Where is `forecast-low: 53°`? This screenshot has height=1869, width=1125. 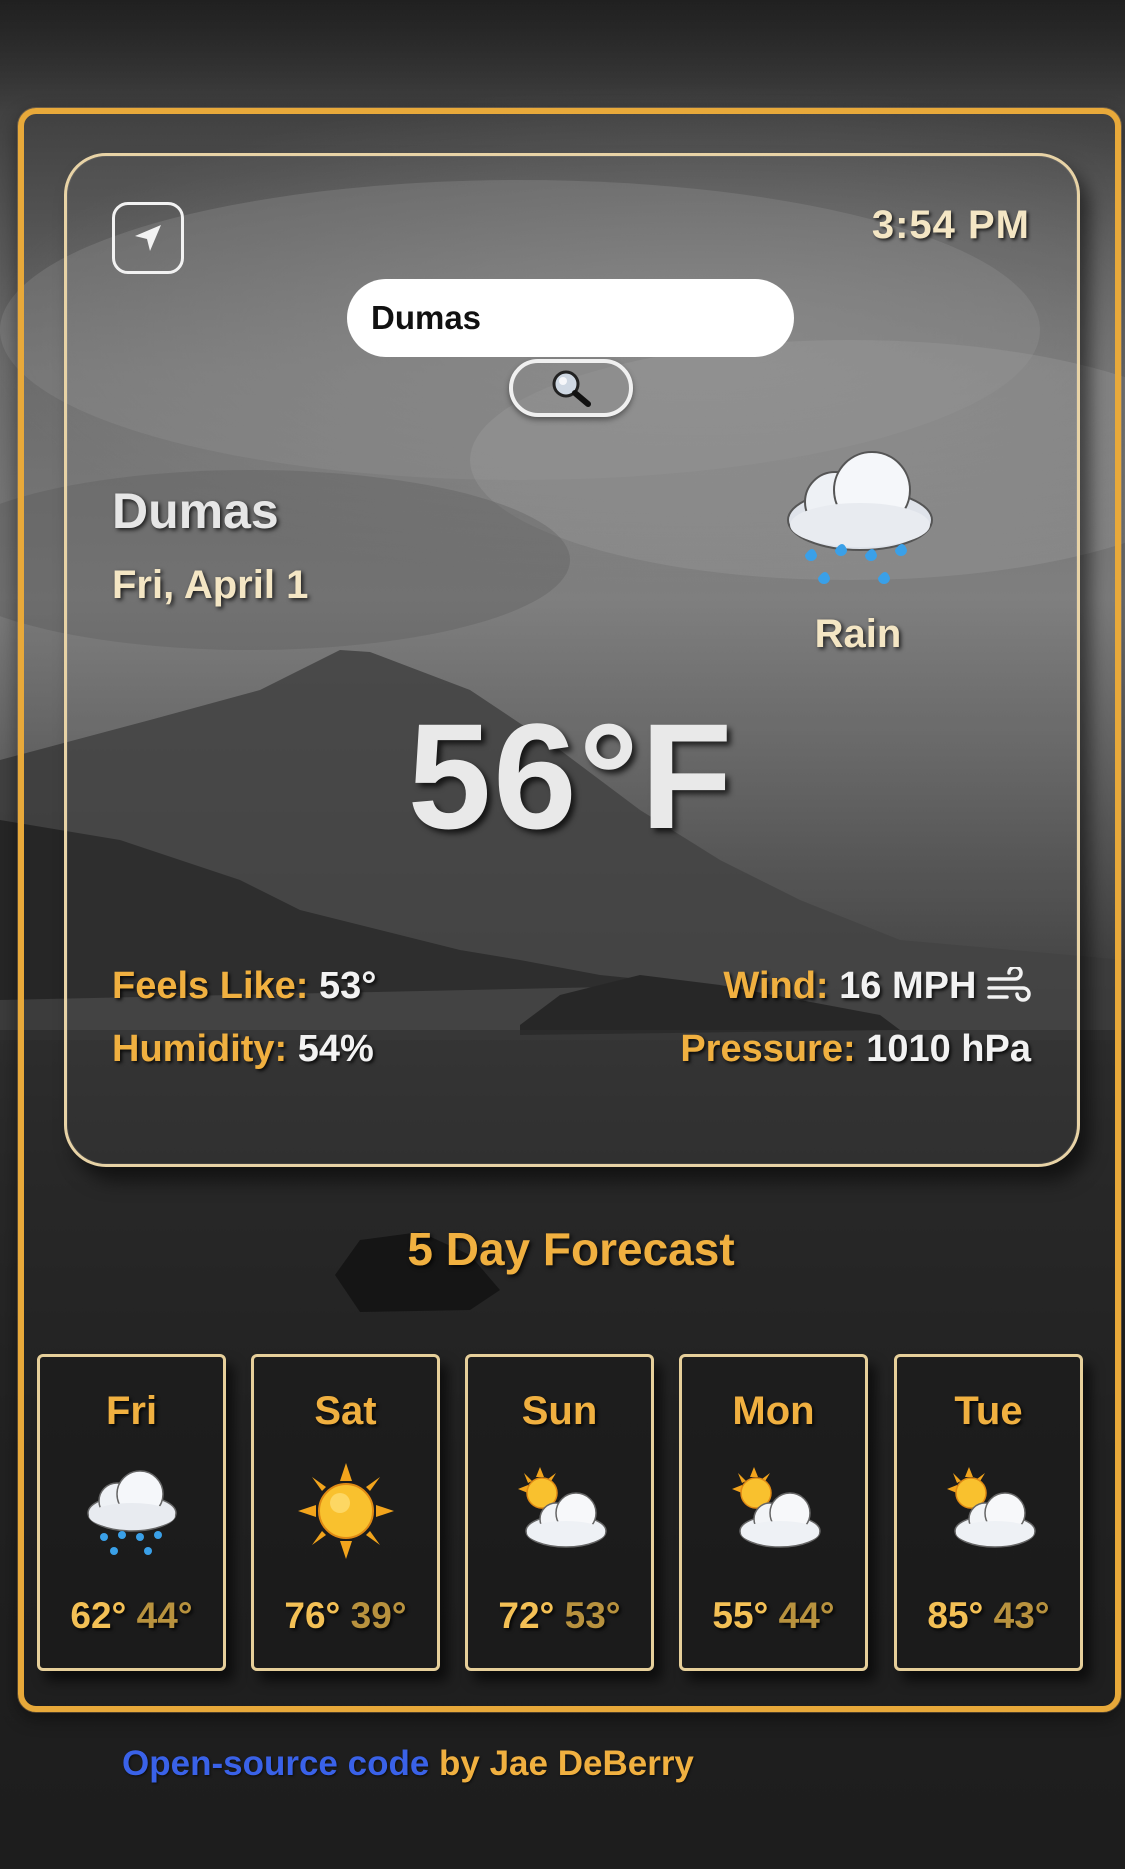 forecast-low: 53° is located at coordinates (592, 1615).